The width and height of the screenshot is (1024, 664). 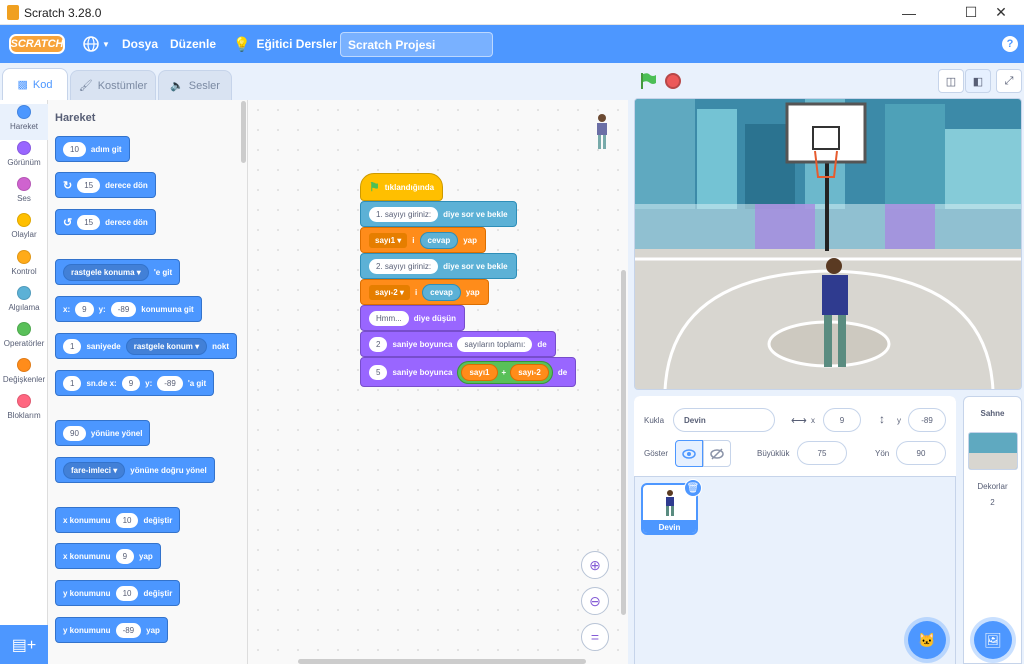 I want to click on category-8: Bloklarım, so click(x=24, y=411).